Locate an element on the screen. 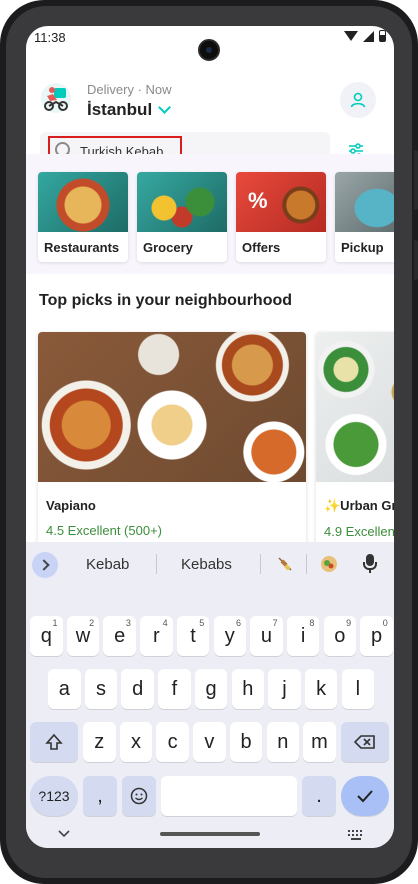 This screenshot has width=418, height=884. key-j: j is located at coordinates (284, 689).